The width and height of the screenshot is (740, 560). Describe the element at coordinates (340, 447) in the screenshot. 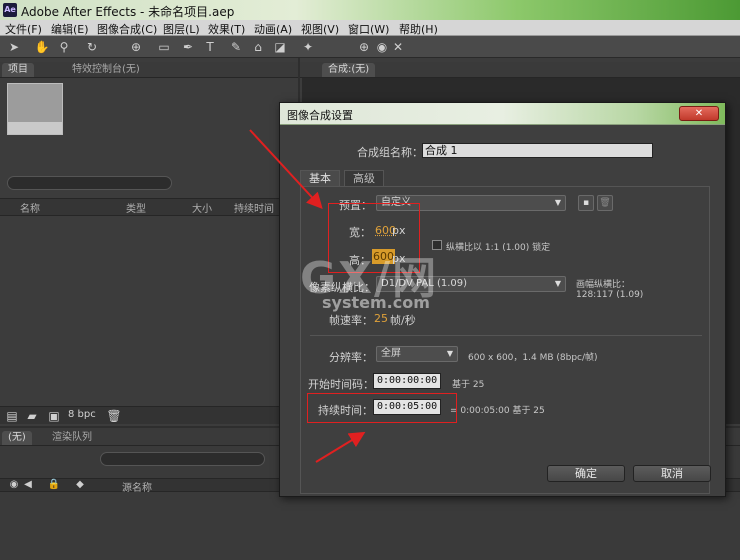

I see `arrow-to-duration` at that location.